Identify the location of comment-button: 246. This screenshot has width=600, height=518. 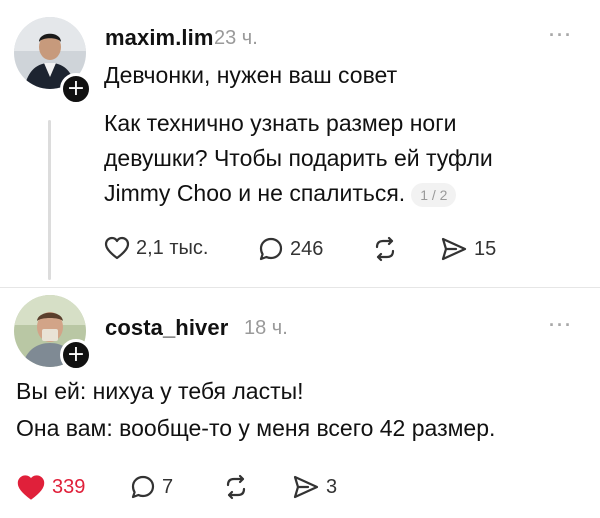
(290, 249).